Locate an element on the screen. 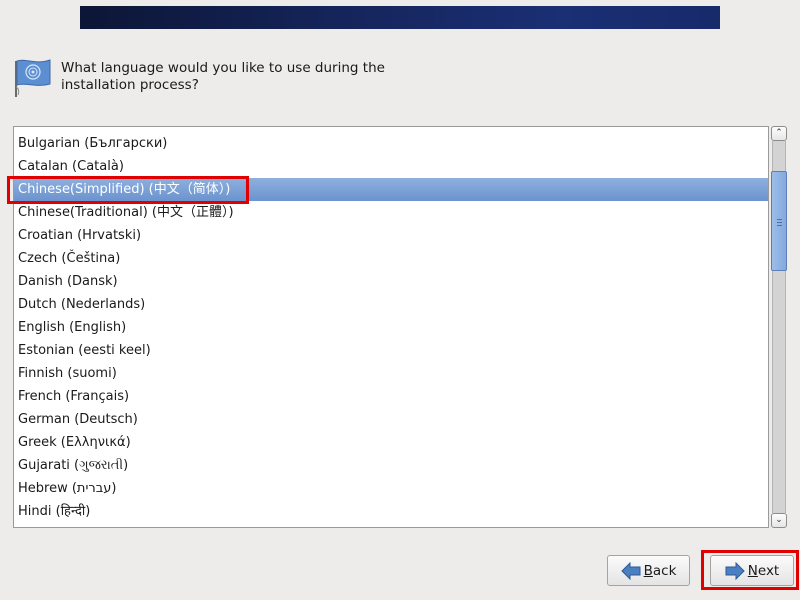 The image size is (800, 600). chevron-up-icon: ⌃ is located at coordinates (779, 133).